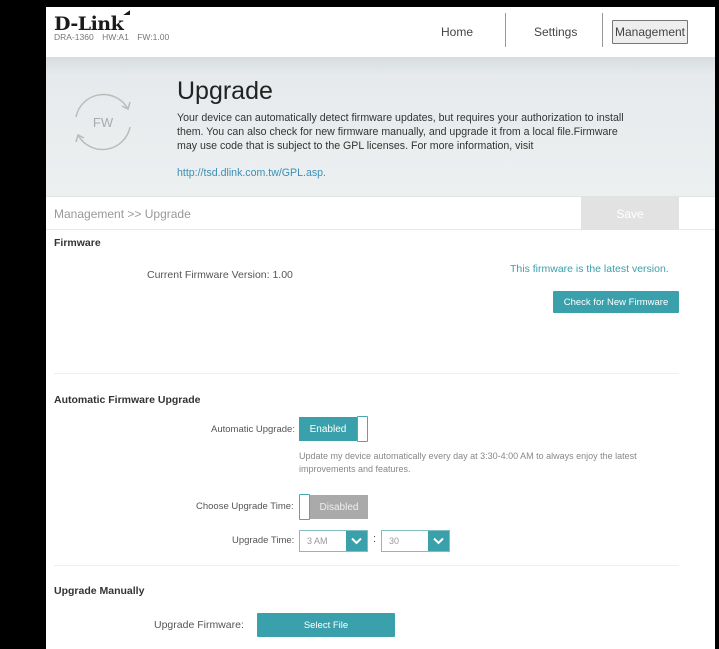 Image resolution: width=719 pixels, height=649 pixels. Describe the element at coordinates (127, 400) in the screenshot. I see `auto-upgrade-section-title: Automatic Firmware Upgrade` at that location.